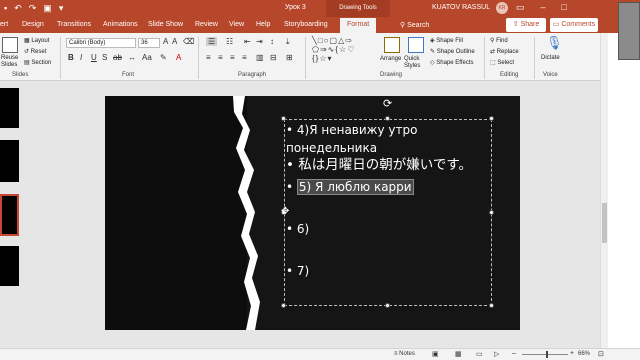  I want to click on zoom-slider, so click(545, 354).